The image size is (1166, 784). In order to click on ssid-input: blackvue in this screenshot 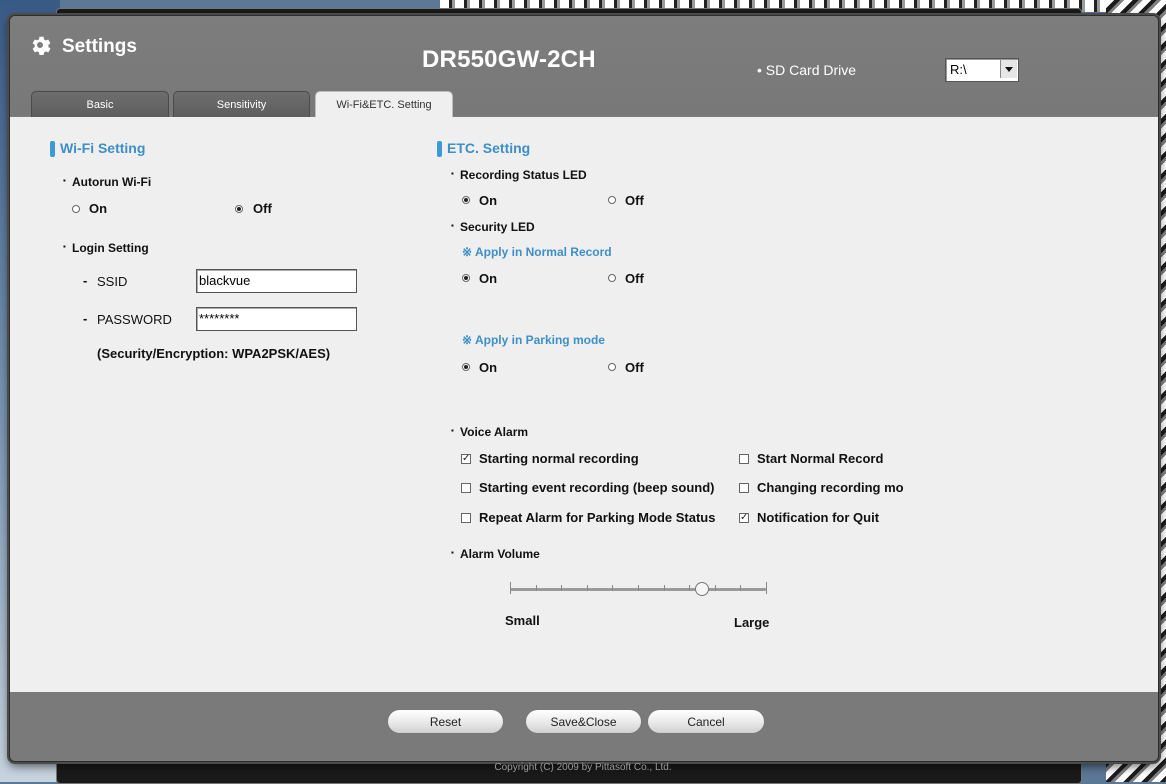, I will do `click(276, 281)`.